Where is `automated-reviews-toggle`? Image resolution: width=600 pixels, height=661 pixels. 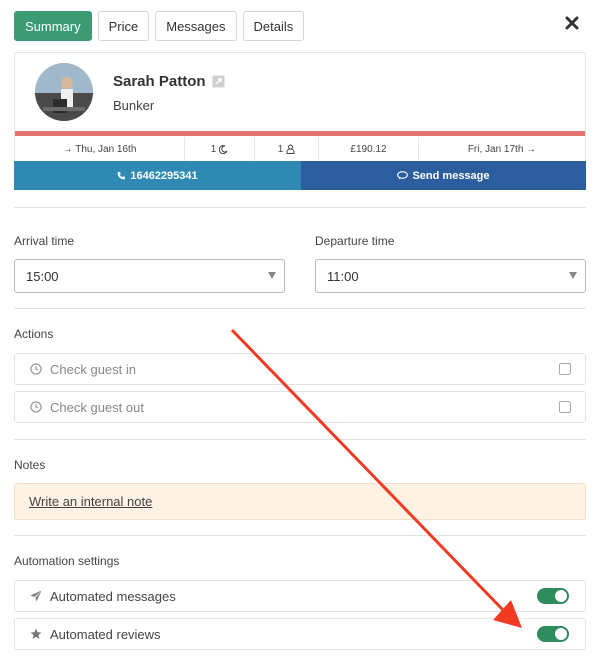 automated-reviews-toggle is located at coordinates (553, 634).